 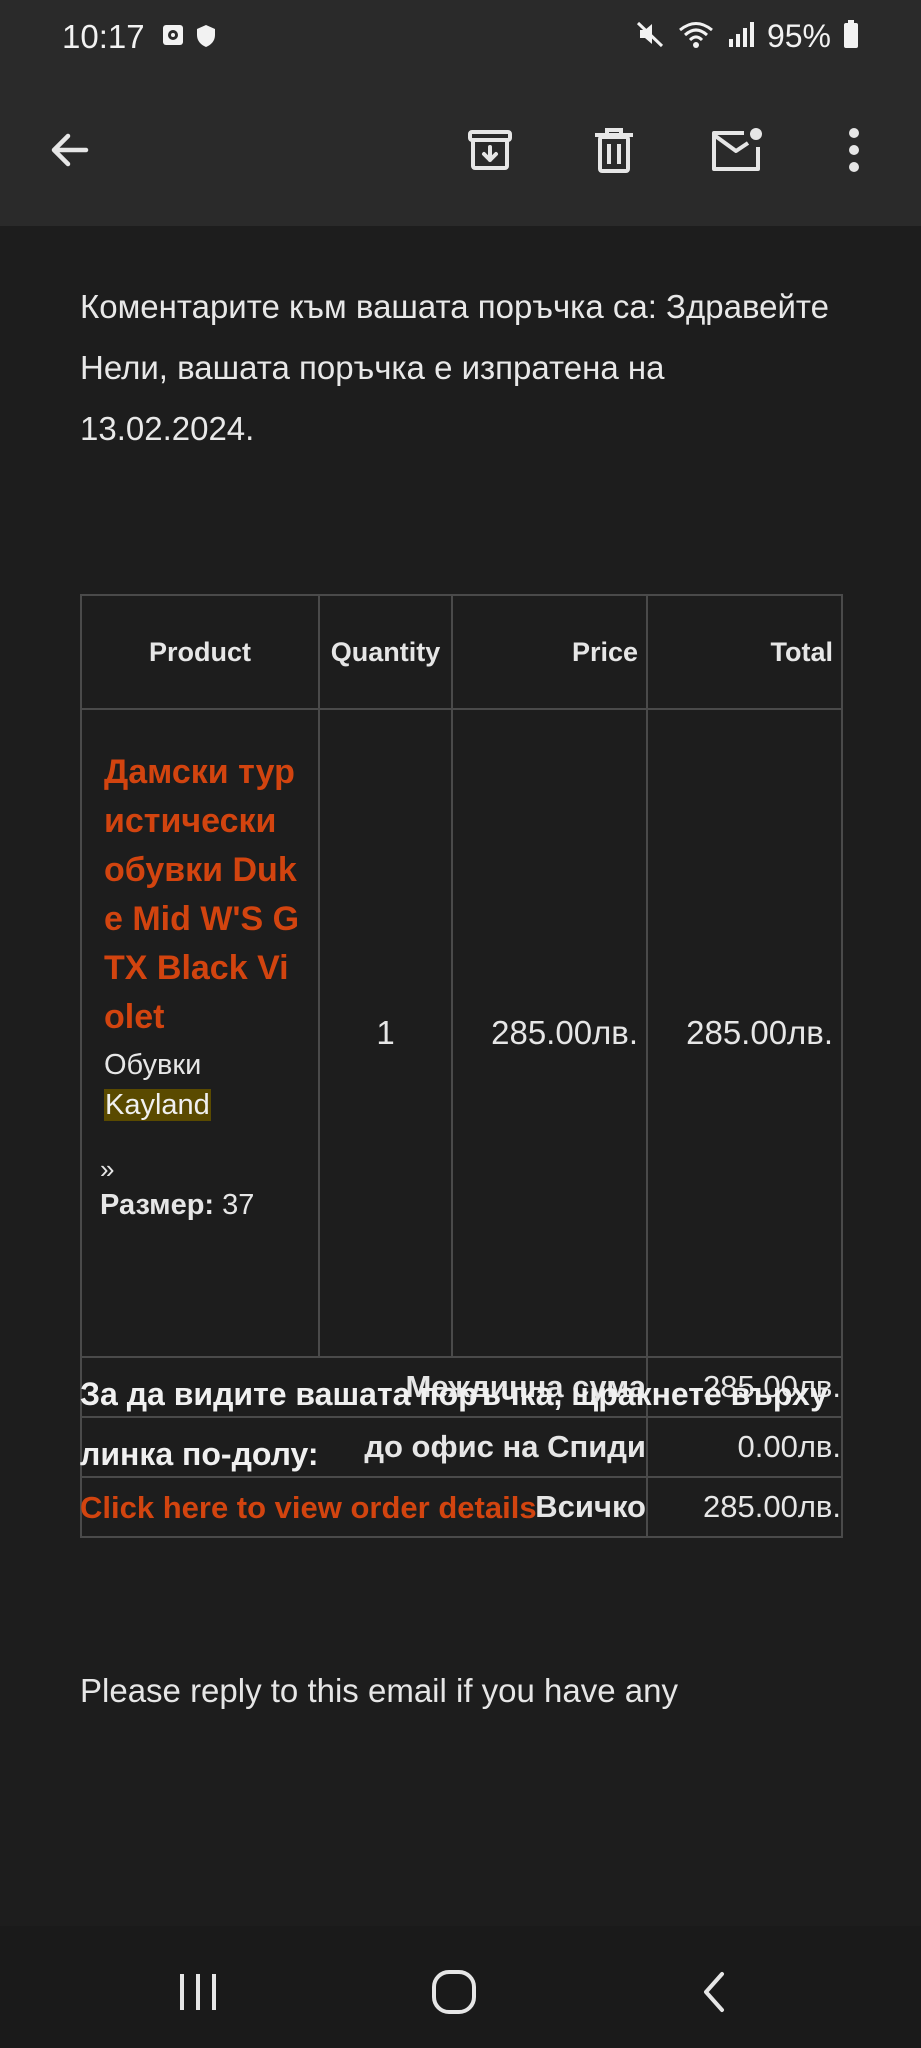 I want to click on archive-icon, so click(x=490, y=150).